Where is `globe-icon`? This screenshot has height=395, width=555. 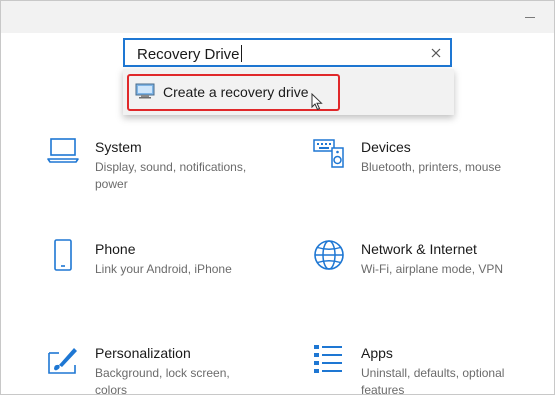
globe-icon is located at coordinates (329, 255).